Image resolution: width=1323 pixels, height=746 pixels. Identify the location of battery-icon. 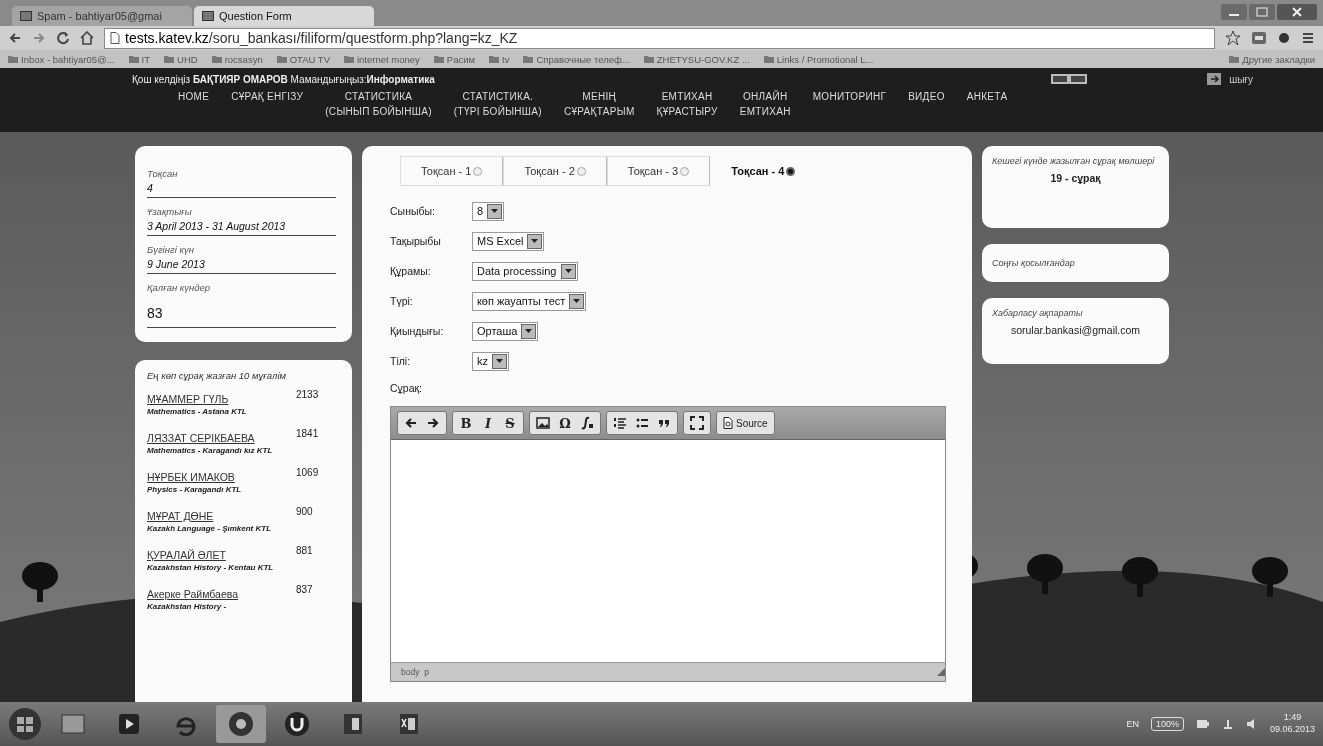
(1202, 724).